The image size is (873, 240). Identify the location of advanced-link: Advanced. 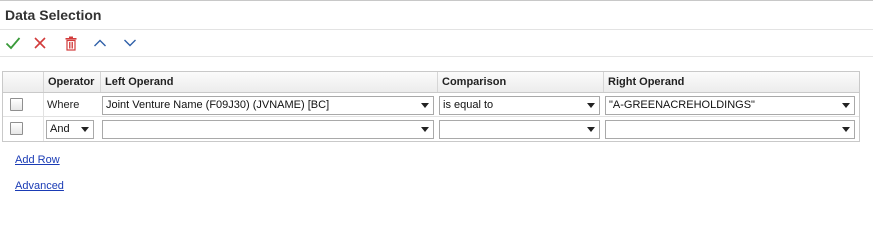
(39, 186).